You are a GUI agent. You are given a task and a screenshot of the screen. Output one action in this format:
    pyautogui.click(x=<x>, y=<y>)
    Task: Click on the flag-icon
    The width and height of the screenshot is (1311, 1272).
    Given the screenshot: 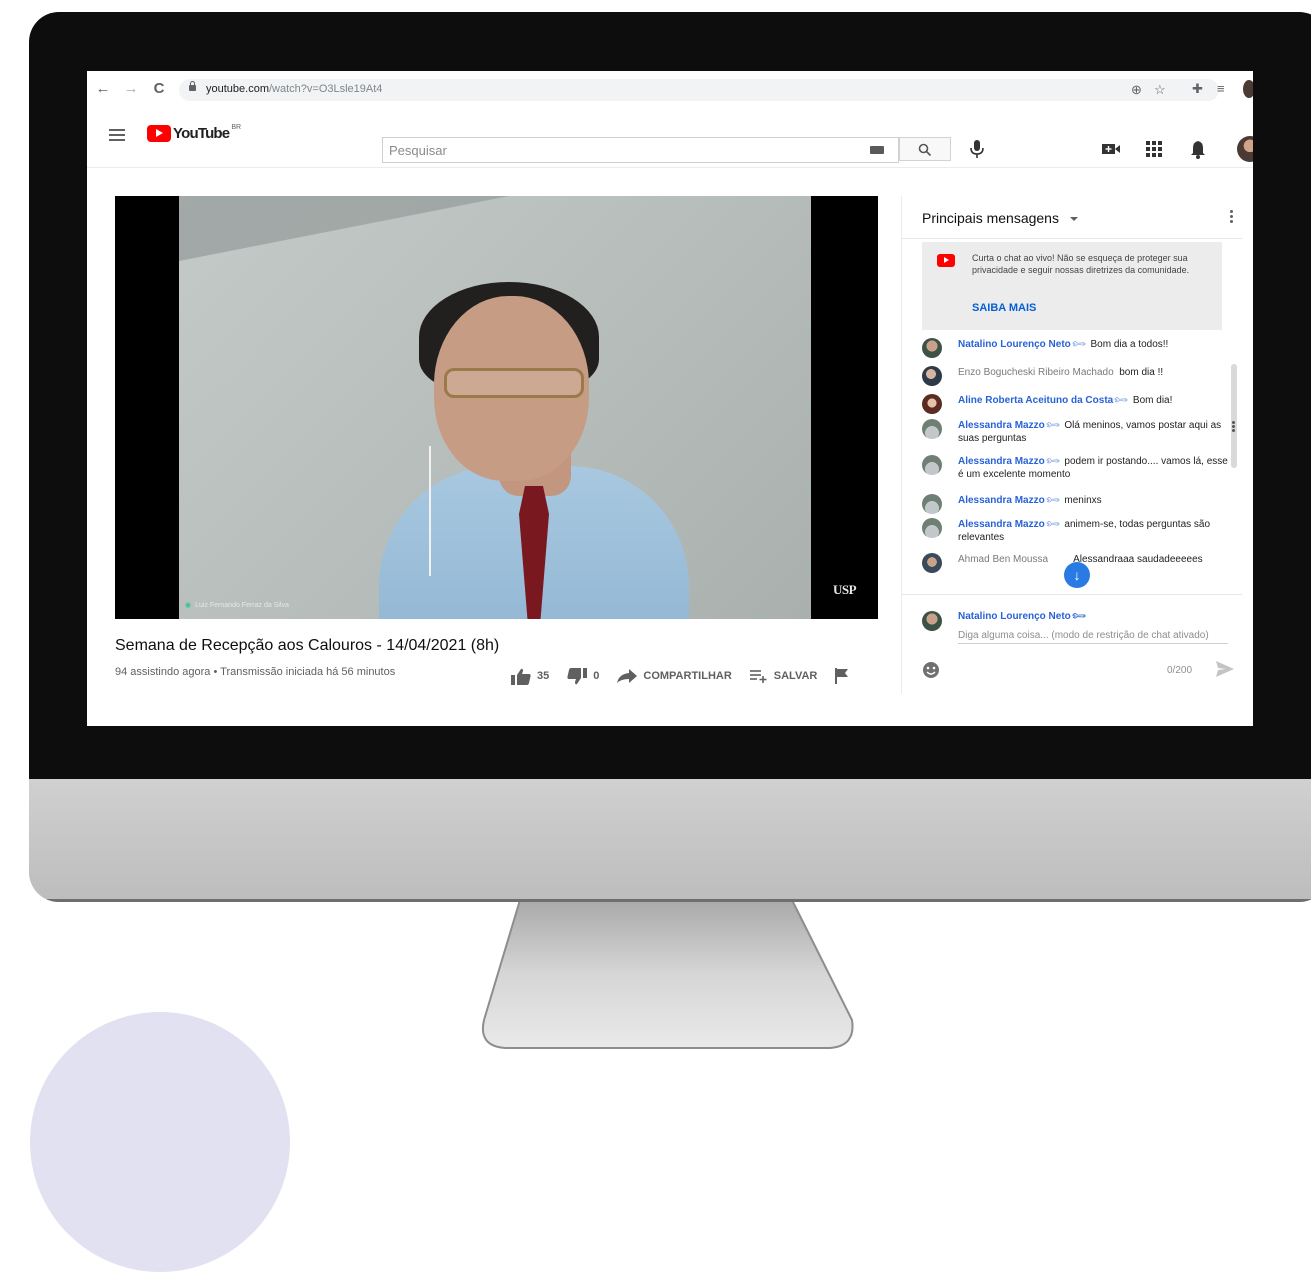 What is the action you would take?
    pyautogui.click(x=842, y=676)
    